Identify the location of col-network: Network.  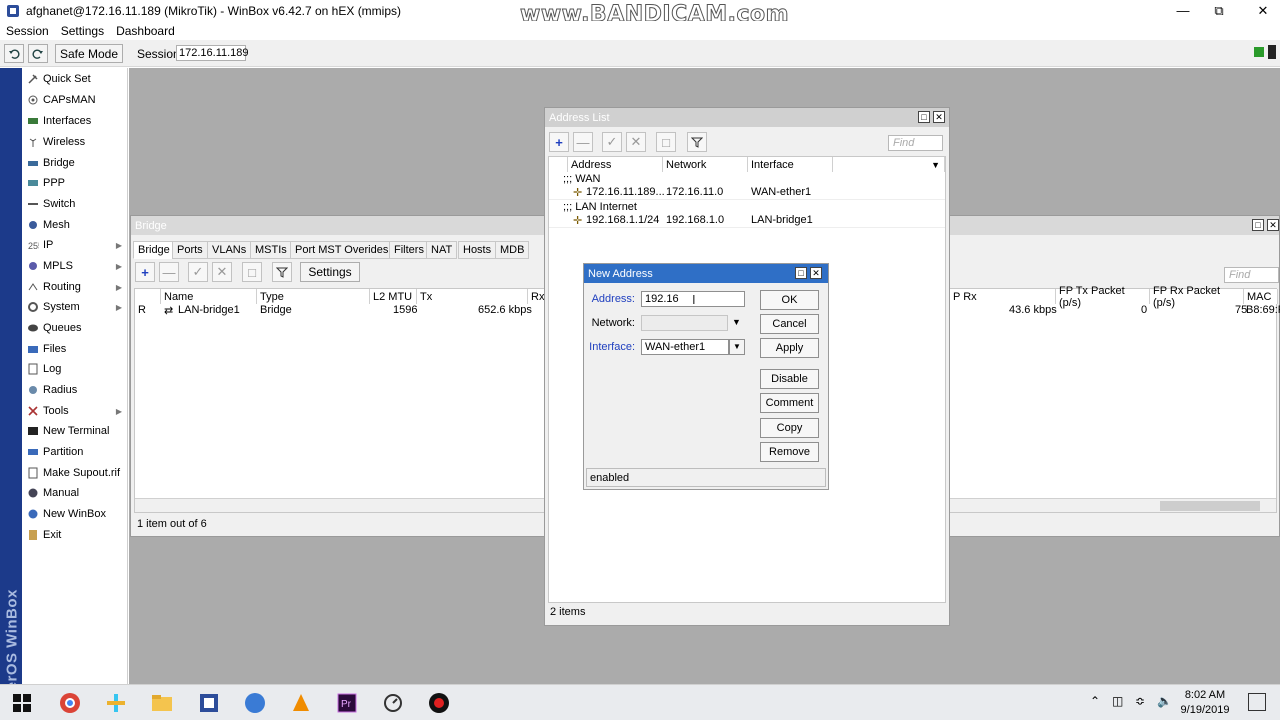
(705, 164).